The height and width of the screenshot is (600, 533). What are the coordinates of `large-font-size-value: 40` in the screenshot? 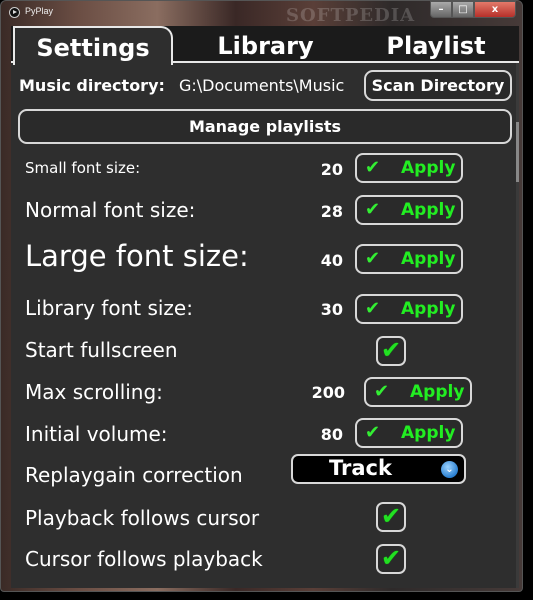 It's located at (331, 260).